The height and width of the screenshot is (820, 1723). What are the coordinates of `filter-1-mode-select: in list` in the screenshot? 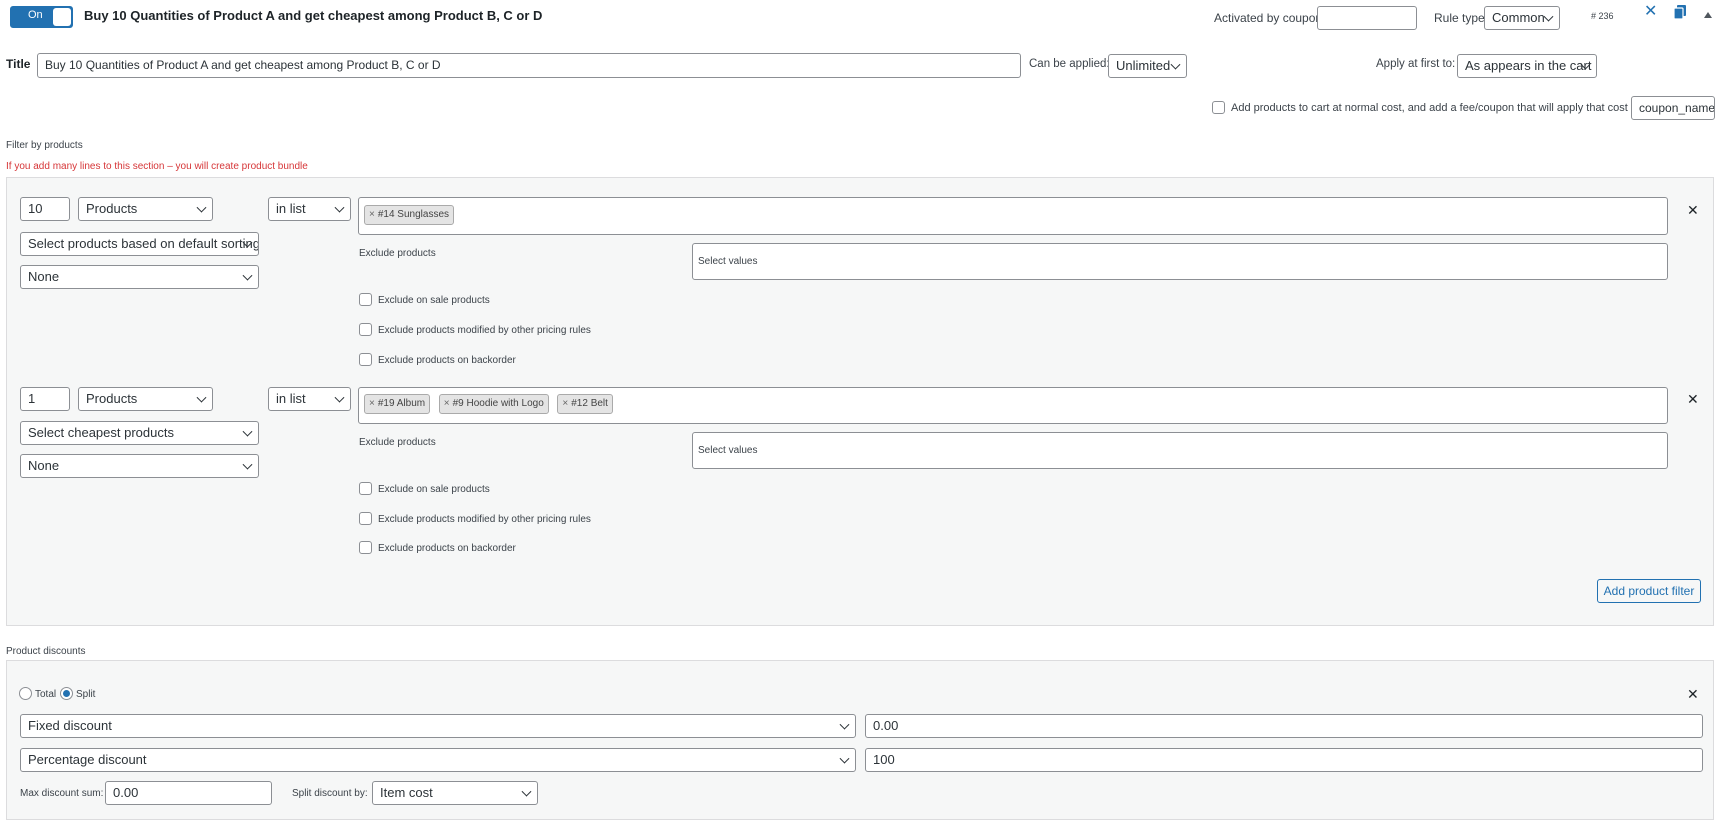 It's located at (309, 209).